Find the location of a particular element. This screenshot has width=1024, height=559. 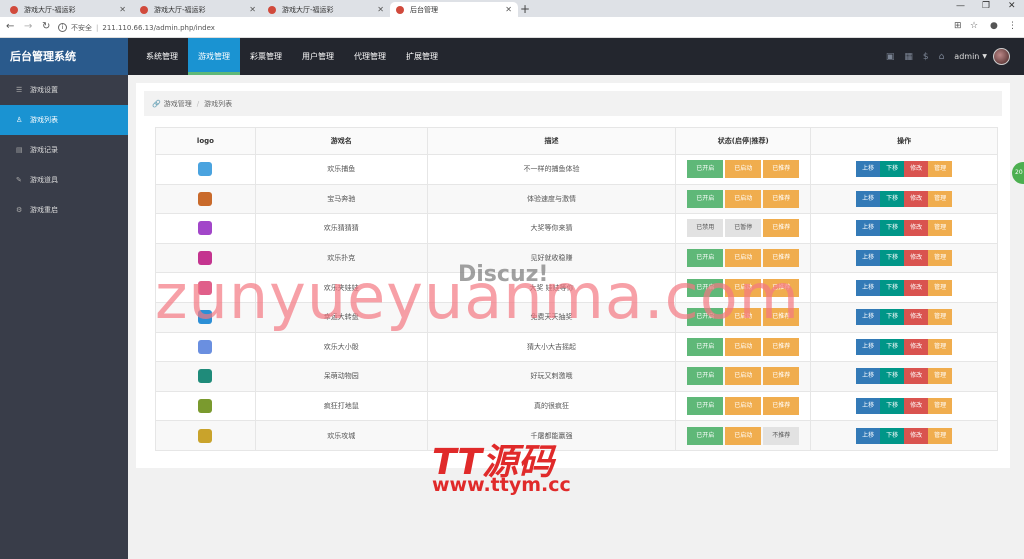

scrollbar is located at coordinates (1021, 317).